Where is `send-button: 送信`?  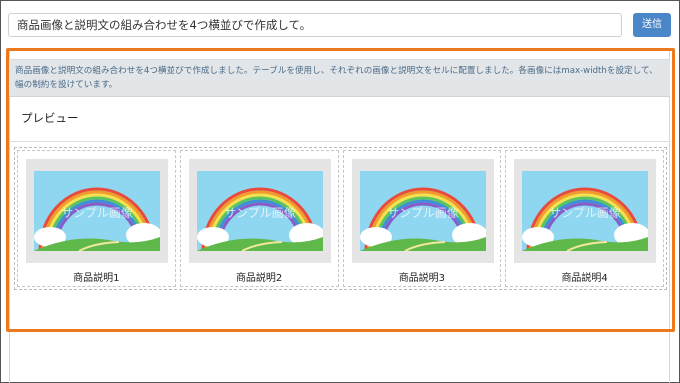 send-button: 送信 is located at coordinates (652, 25).